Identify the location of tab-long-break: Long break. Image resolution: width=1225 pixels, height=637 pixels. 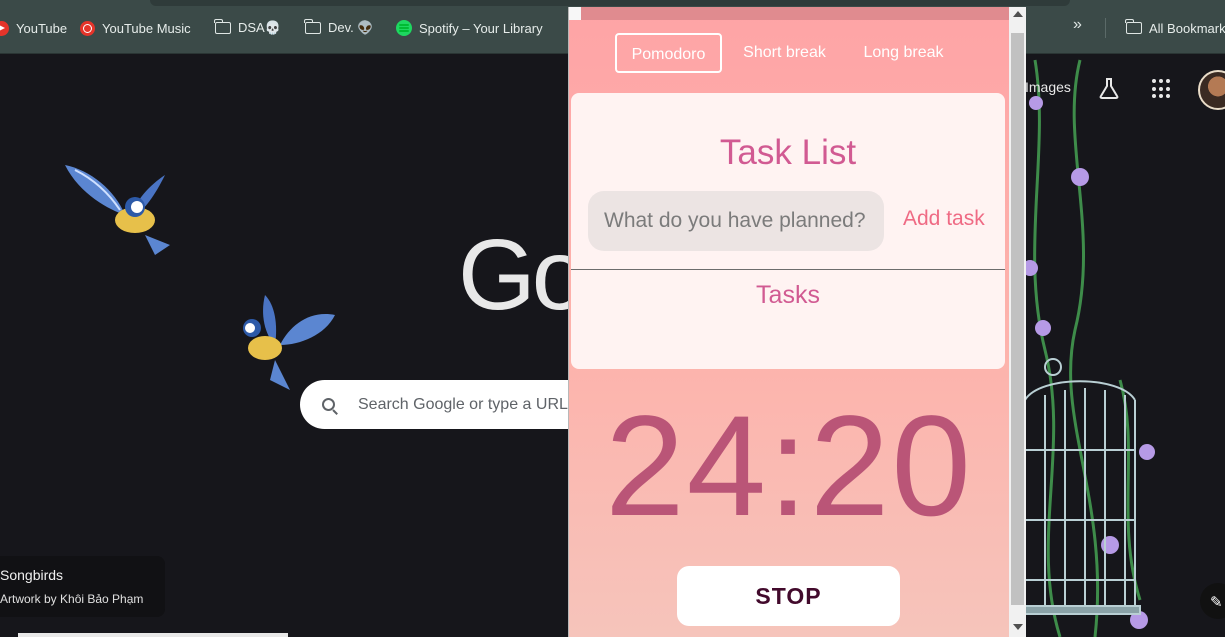
(903, 53).